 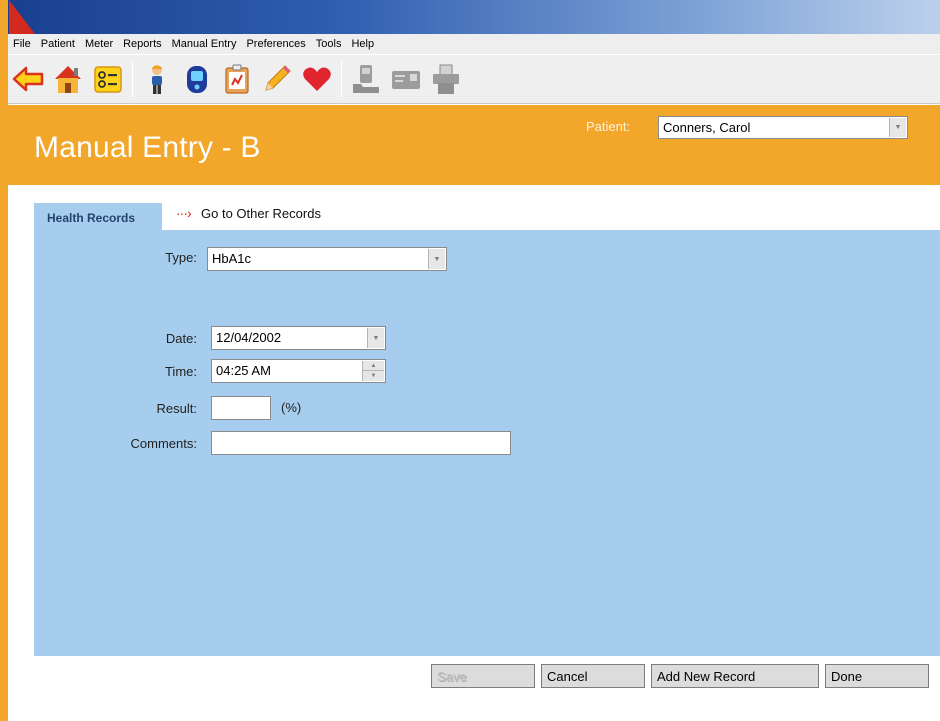 I want to click on time-label: Time:, so click(x=180, y=371).